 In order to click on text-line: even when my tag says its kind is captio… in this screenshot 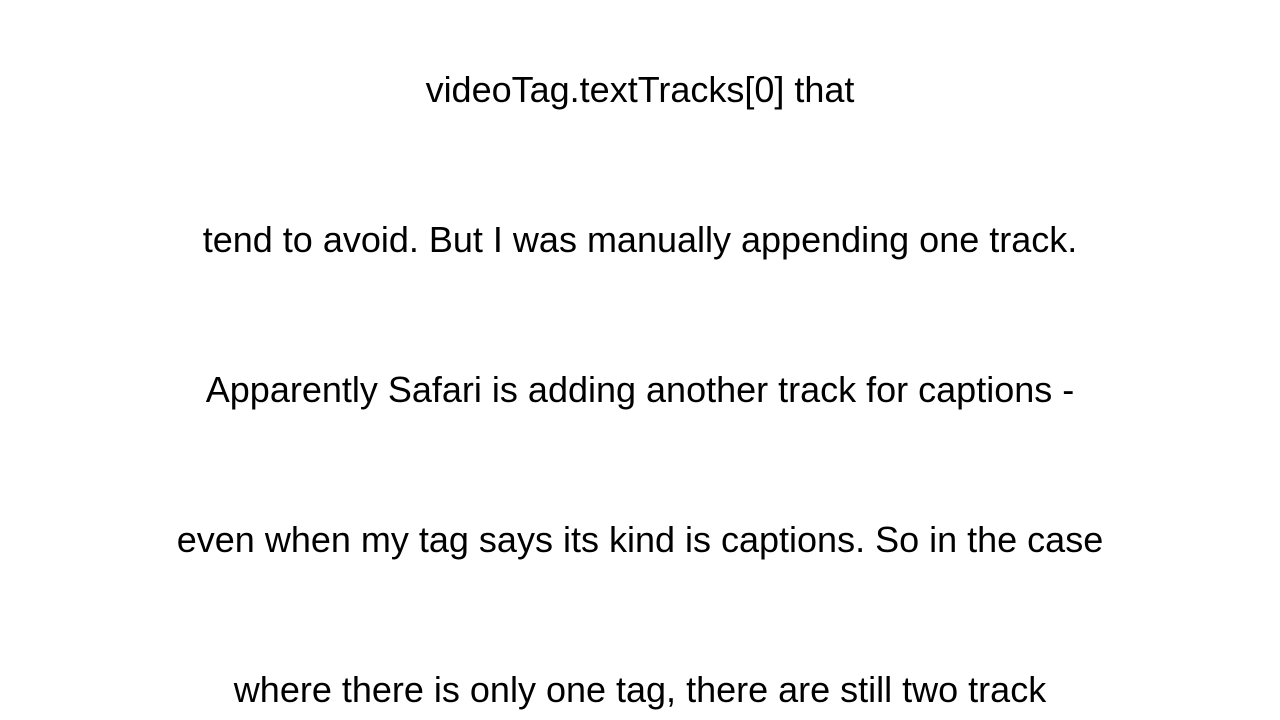, I will do `click(640, 539)`.